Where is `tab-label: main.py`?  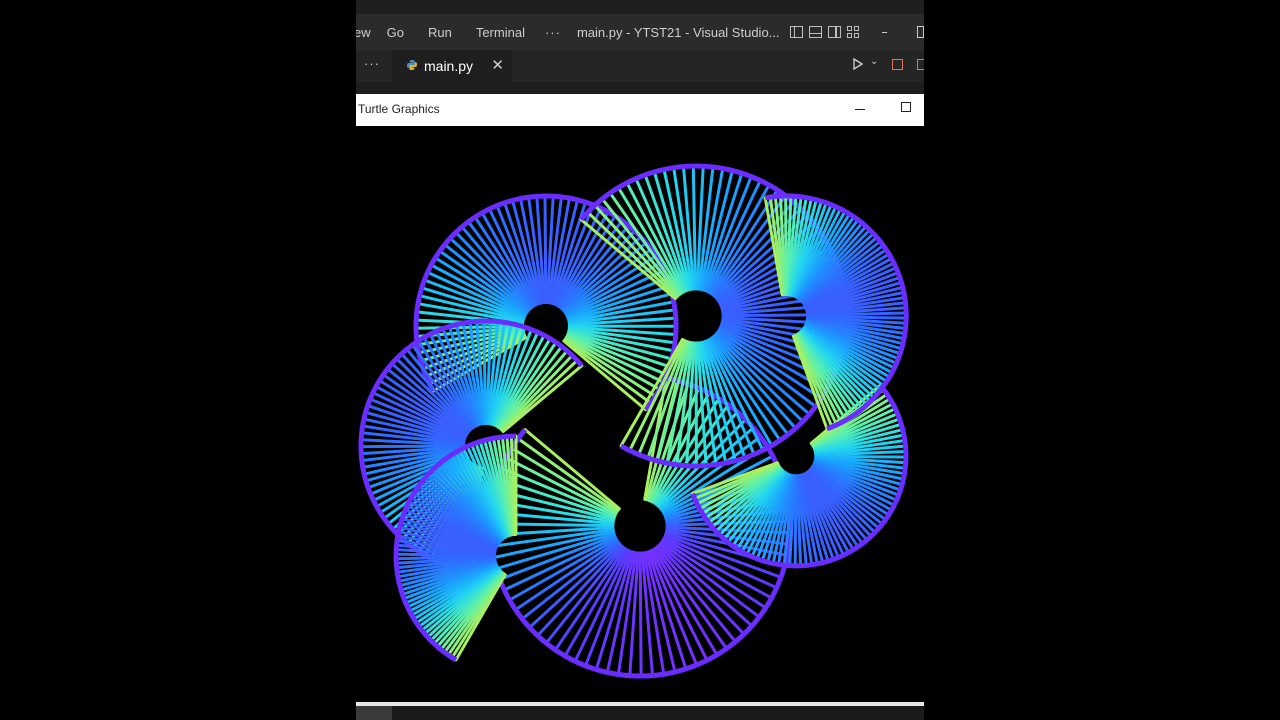
tab-label: main.py is located at coordinates (449, 66).